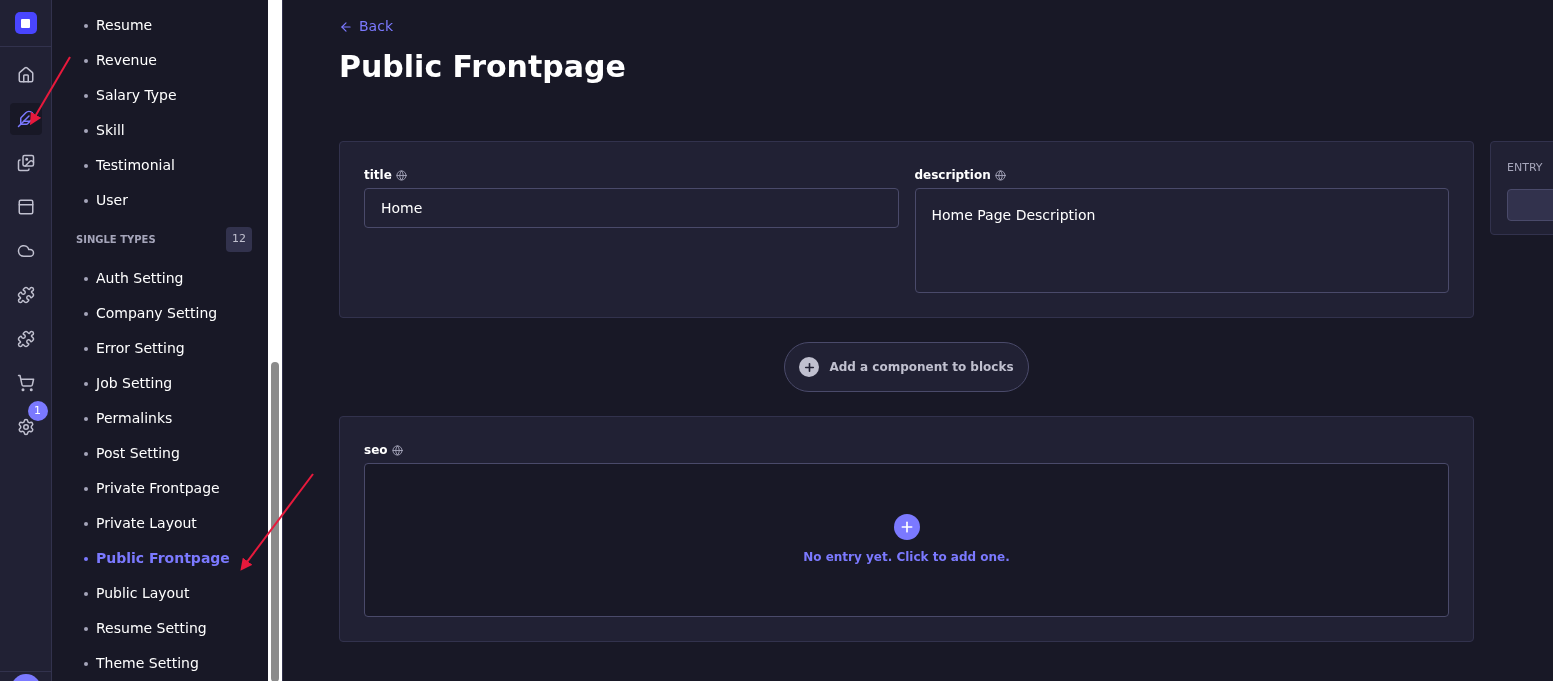 This screenshot has width=1553, height=681. I want to click on back-link: Back, so click(366, 26).